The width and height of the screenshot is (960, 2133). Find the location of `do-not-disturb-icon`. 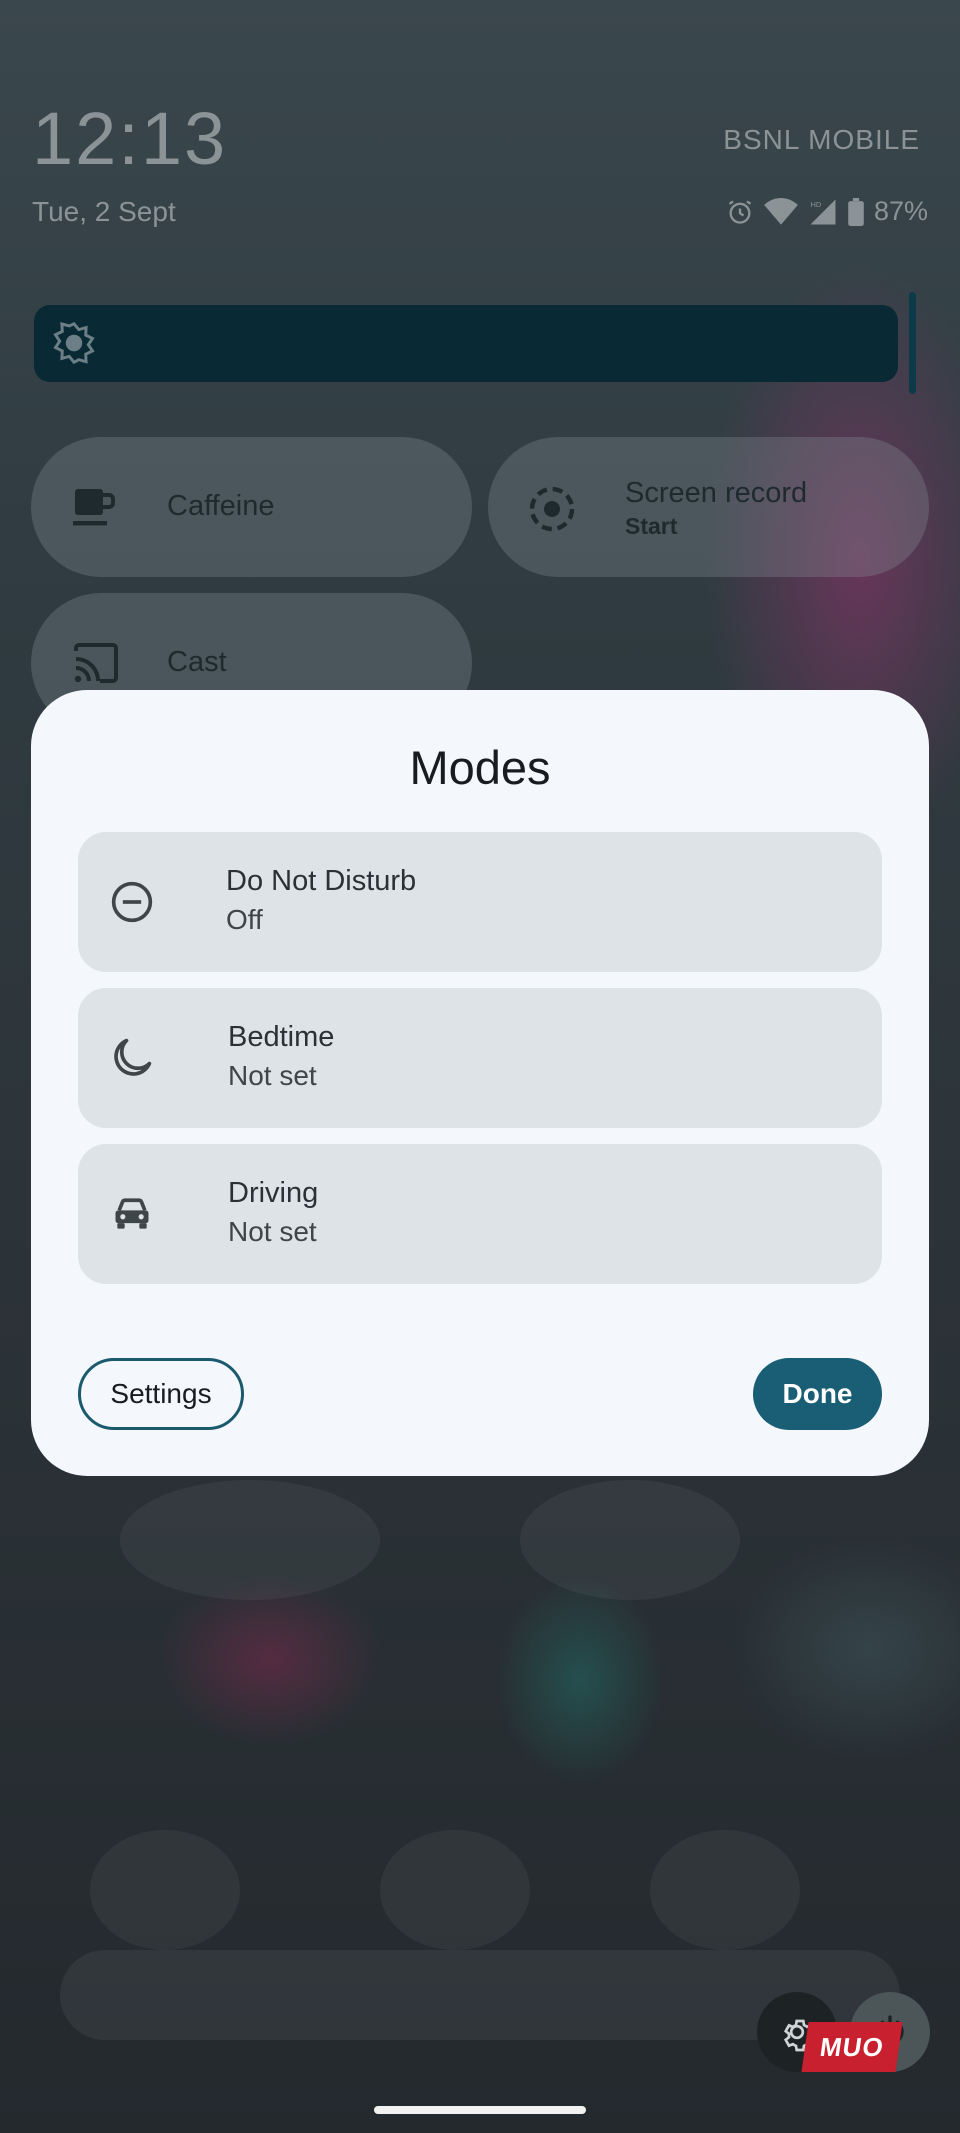

do-not-disturb-icon is located at coordinates (132, 904).